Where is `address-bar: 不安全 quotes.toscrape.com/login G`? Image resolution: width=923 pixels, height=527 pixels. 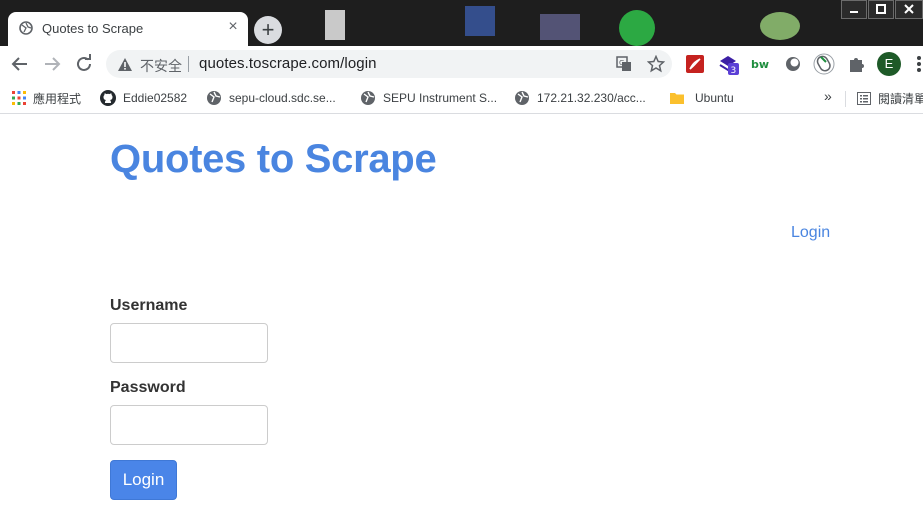
address-bar: 不安全 quotes.toscrape.com/login G is located at coordinates (389, 64).